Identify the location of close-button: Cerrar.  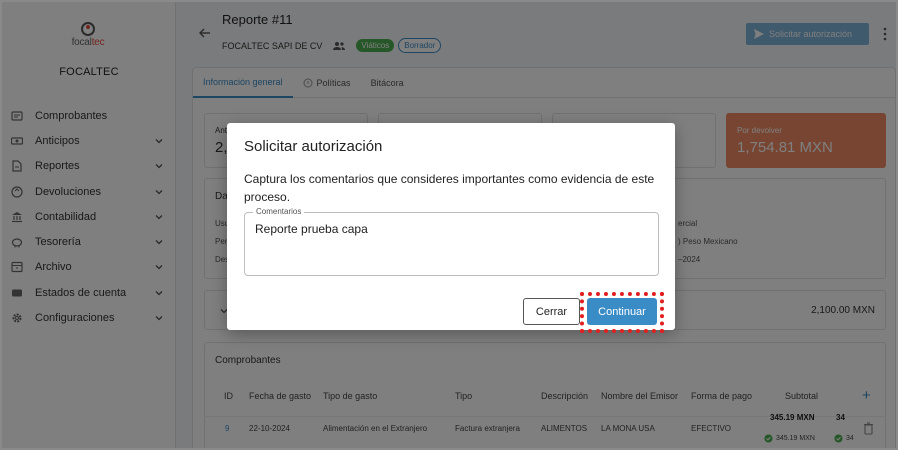
(551, 311).